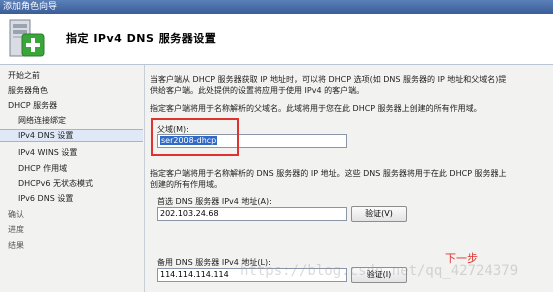 The image size is (553, 292). I want to click on nav-item-ipv4-dns-settings: IPv4 DNS 设置, so click(71, 135).